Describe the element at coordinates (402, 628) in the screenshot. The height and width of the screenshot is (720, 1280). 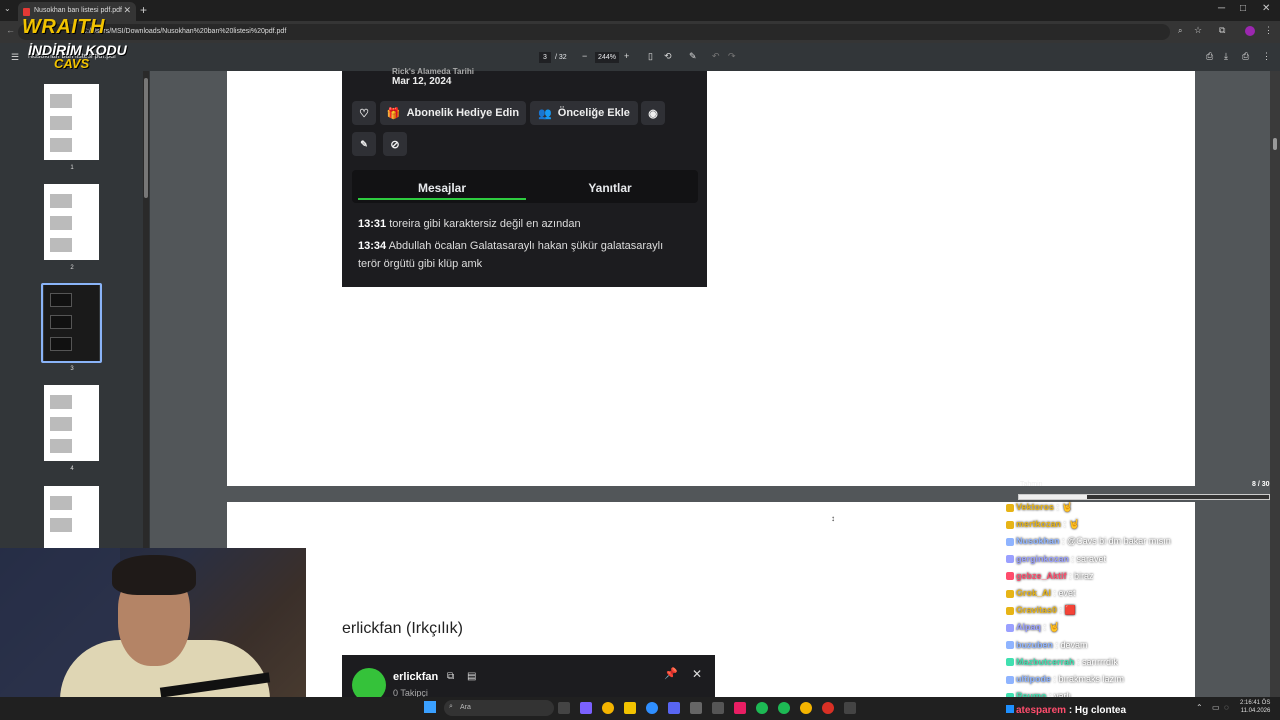
I see `page-section-title: erlickfan (Irkçılık)` at that location.